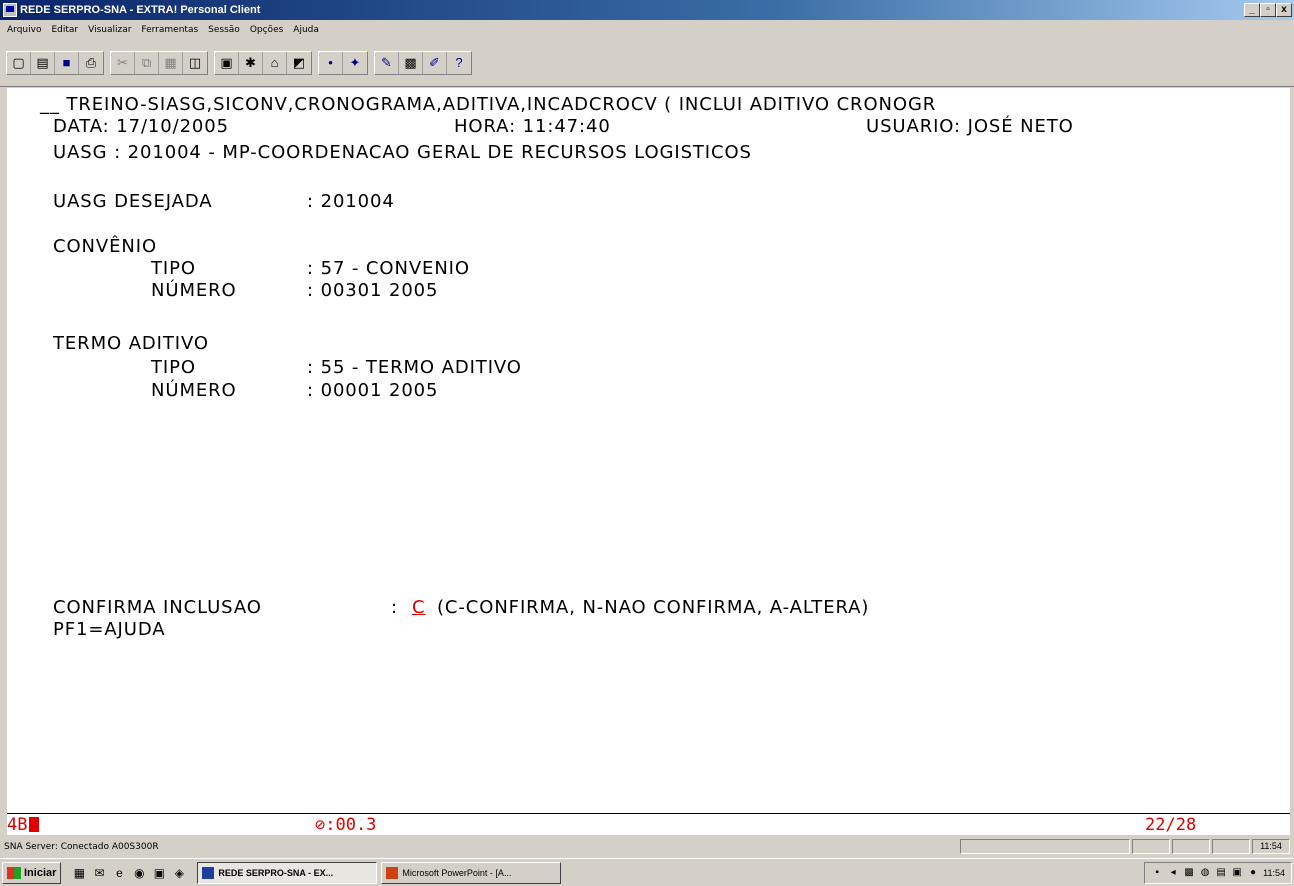 The image size is (1294, 886). Describe the element at coordinates (970, 126) in the screenshot. I see `user-field: USUARIO: JOSÉ NETO` at that location.